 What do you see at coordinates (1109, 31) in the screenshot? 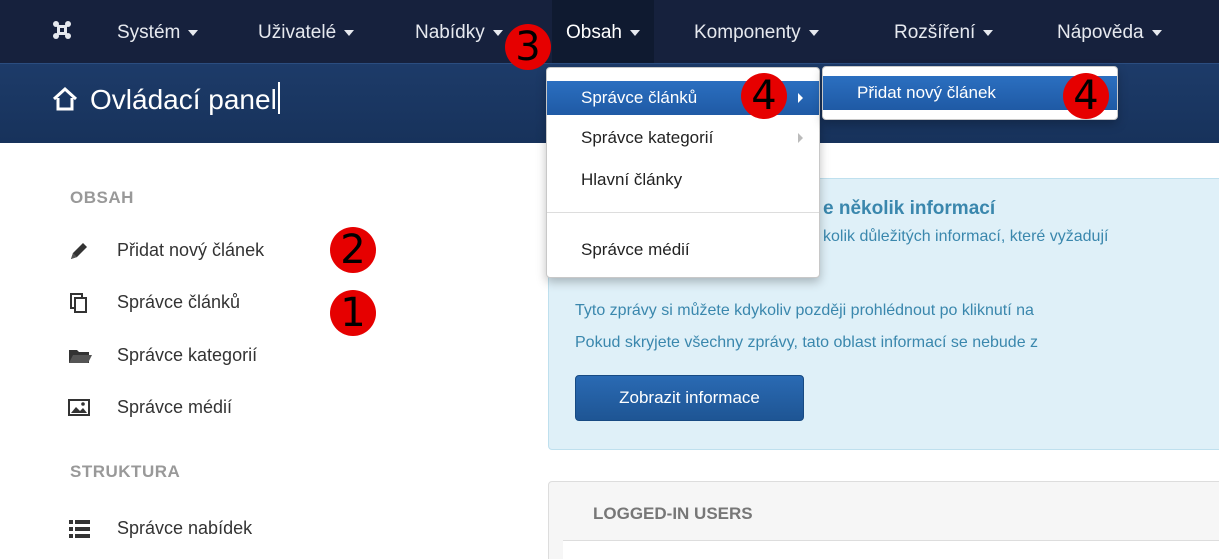
I see `nav-help: Nápověda` at bounding box center [1109, 31].